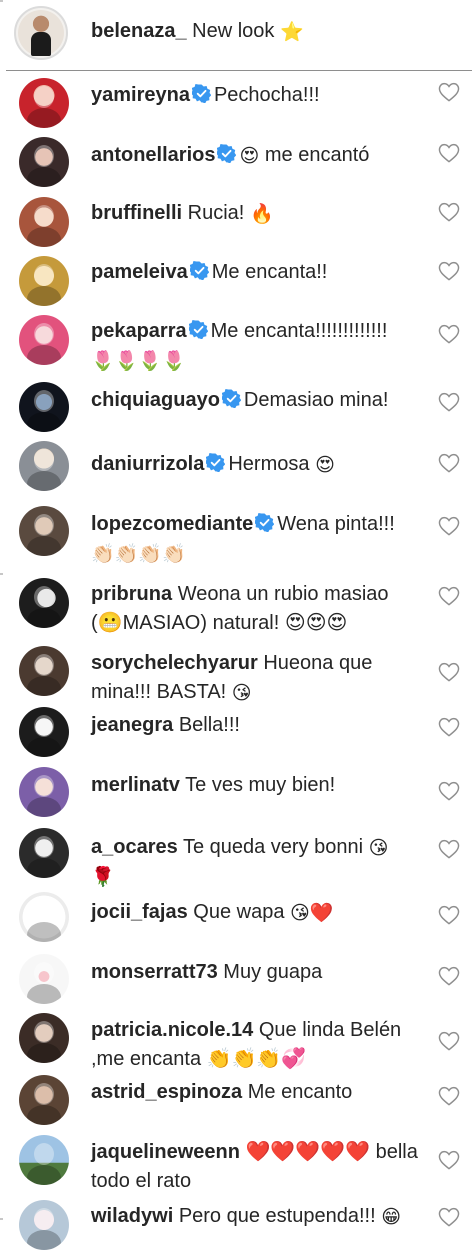 The height and width of the screenshot is (1256, 472). I want to click on comment-text: Rucia!, so click(216, 213).